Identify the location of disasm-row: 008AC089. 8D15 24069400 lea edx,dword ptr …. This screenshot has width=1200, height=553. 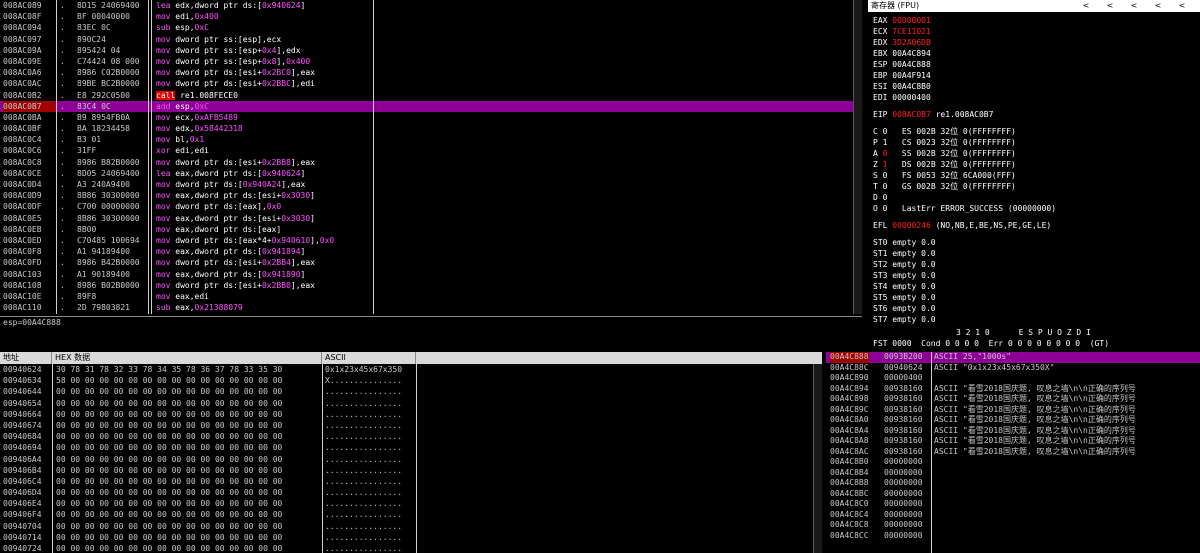
(431, 5).